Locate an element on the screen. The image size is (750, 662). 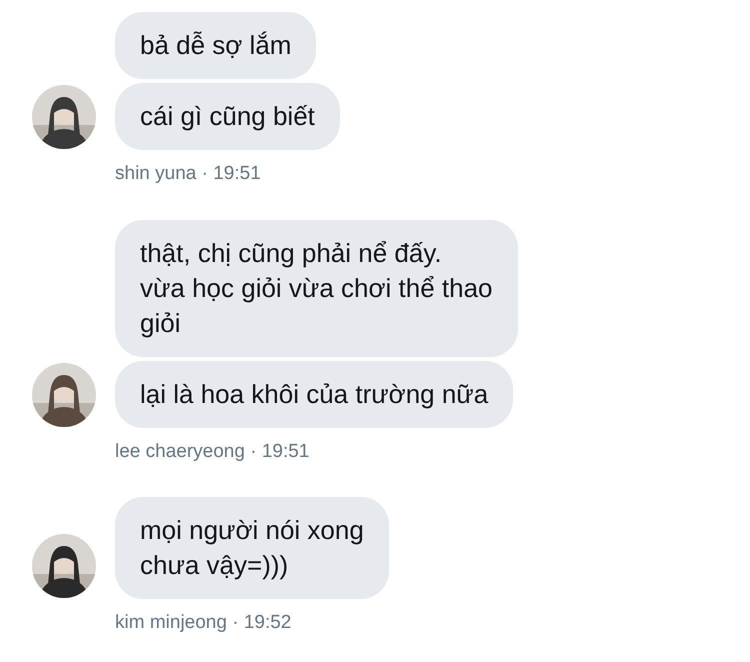
sender-timestamp: shin yuna · 19:51 is located at coordinates (188, 173).